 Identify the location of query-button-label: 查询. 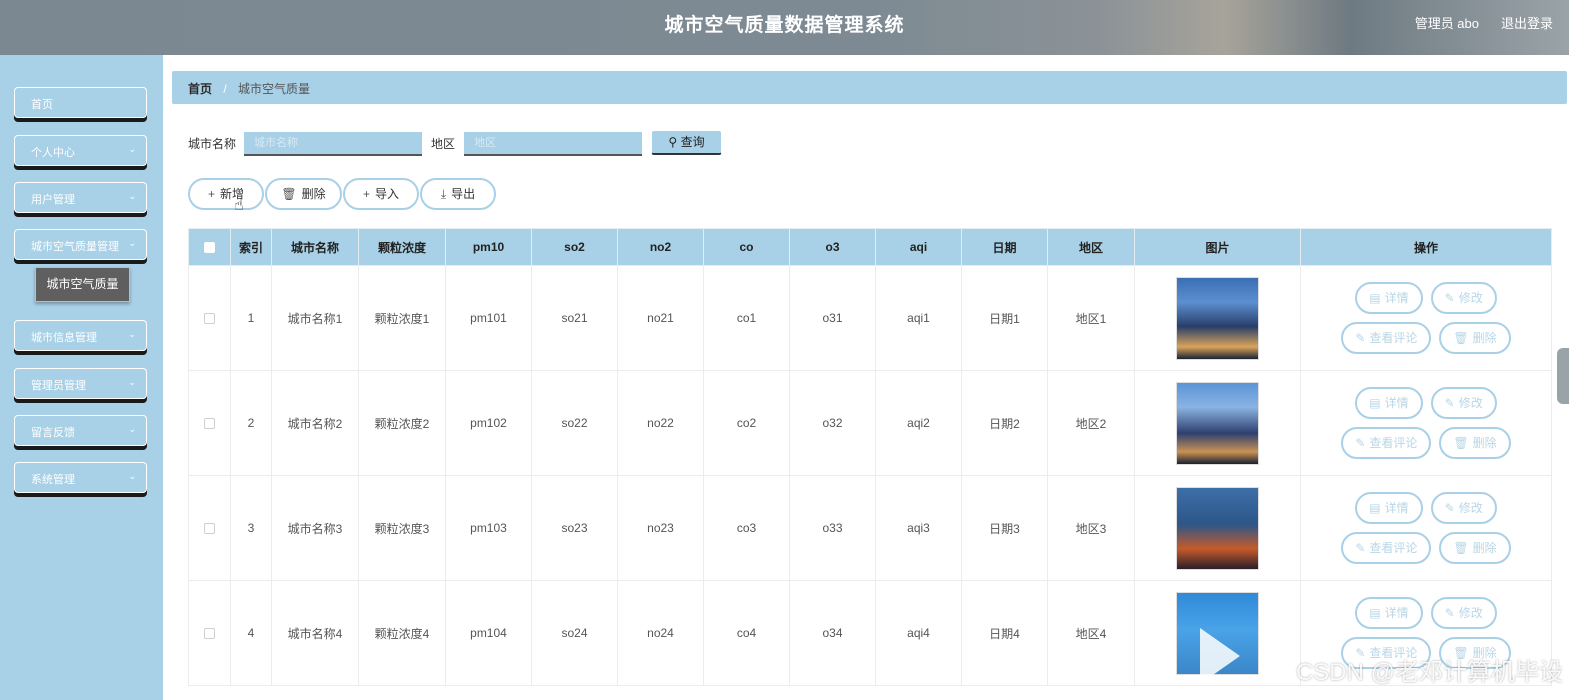
(692, 142).